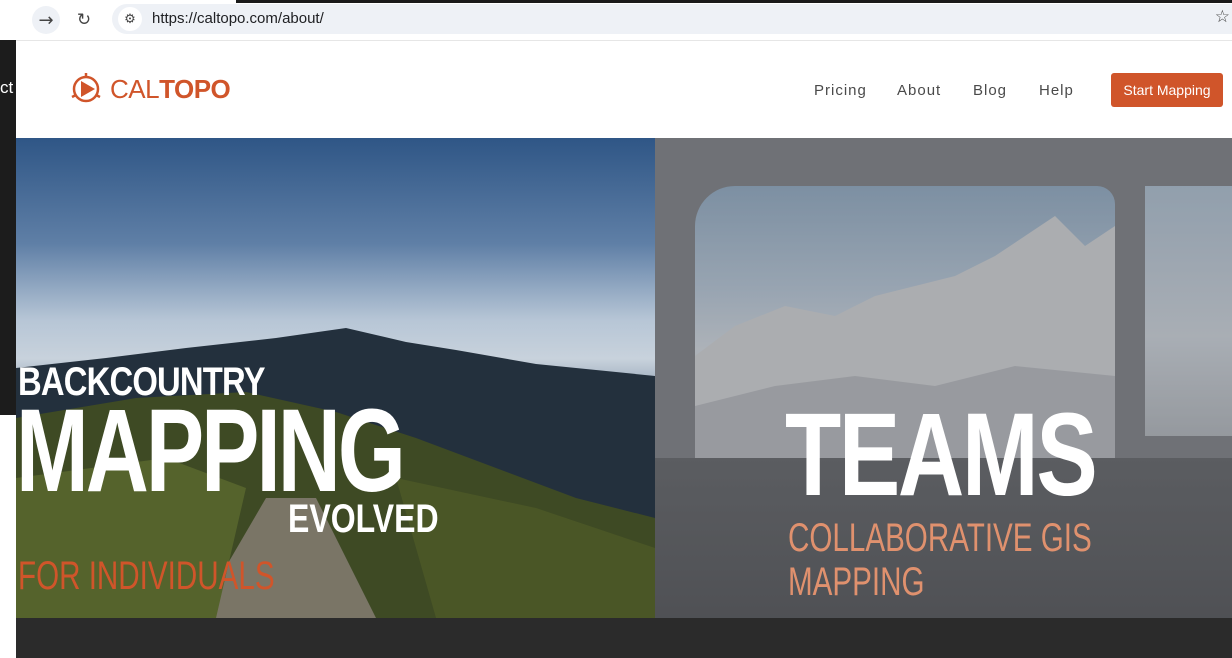  I want to click on site-info-icon: ⚙, so click(130, 19).